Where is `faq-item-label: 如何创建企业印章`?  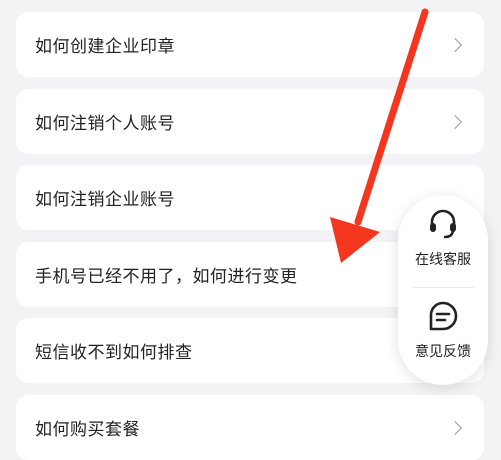
faq-item-label: 如何创建企业印章 is located at coordinates (105, 47).